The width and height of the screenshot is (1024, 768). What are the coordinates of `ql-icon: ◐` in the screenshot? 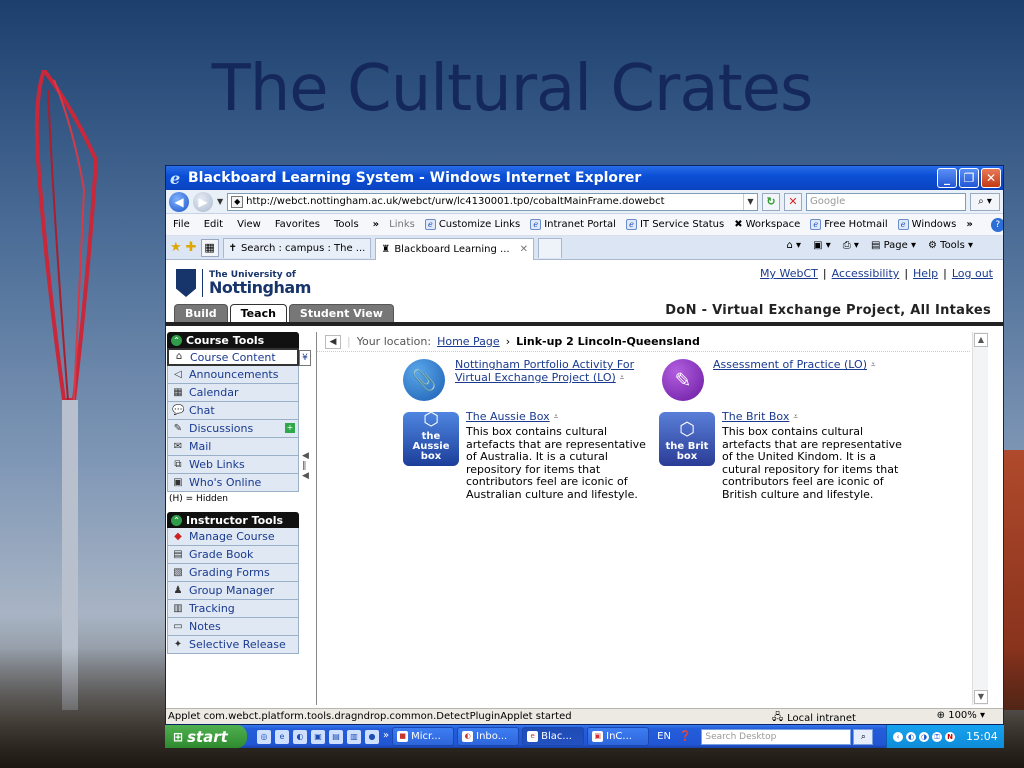 It's located at (300, 736).